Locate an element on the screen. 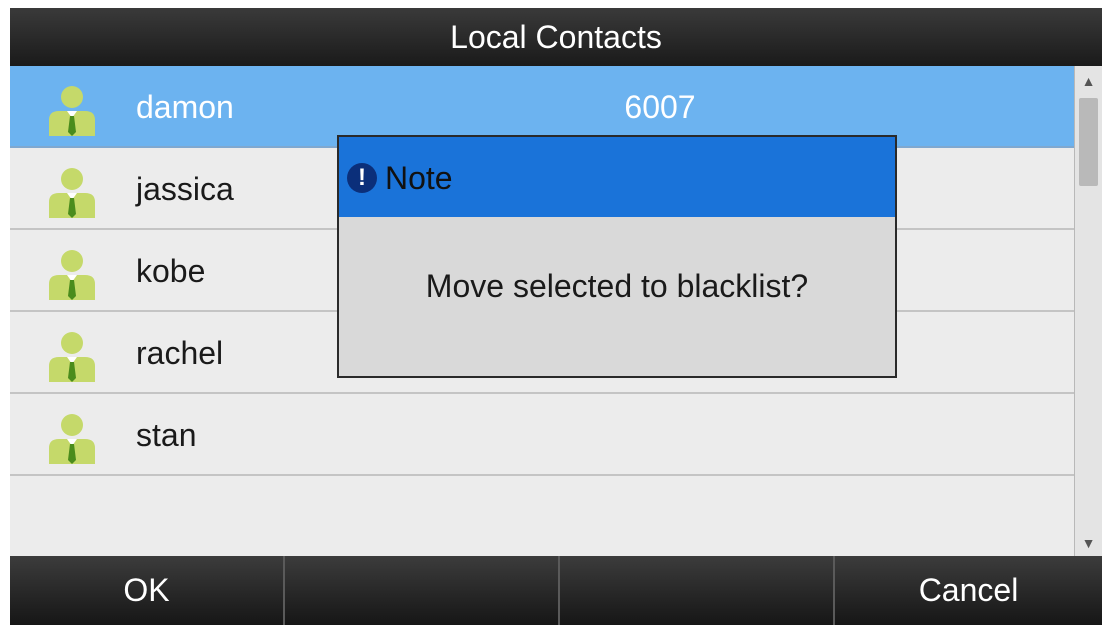  contact-name: jassica is located at coordinates (185, 189).